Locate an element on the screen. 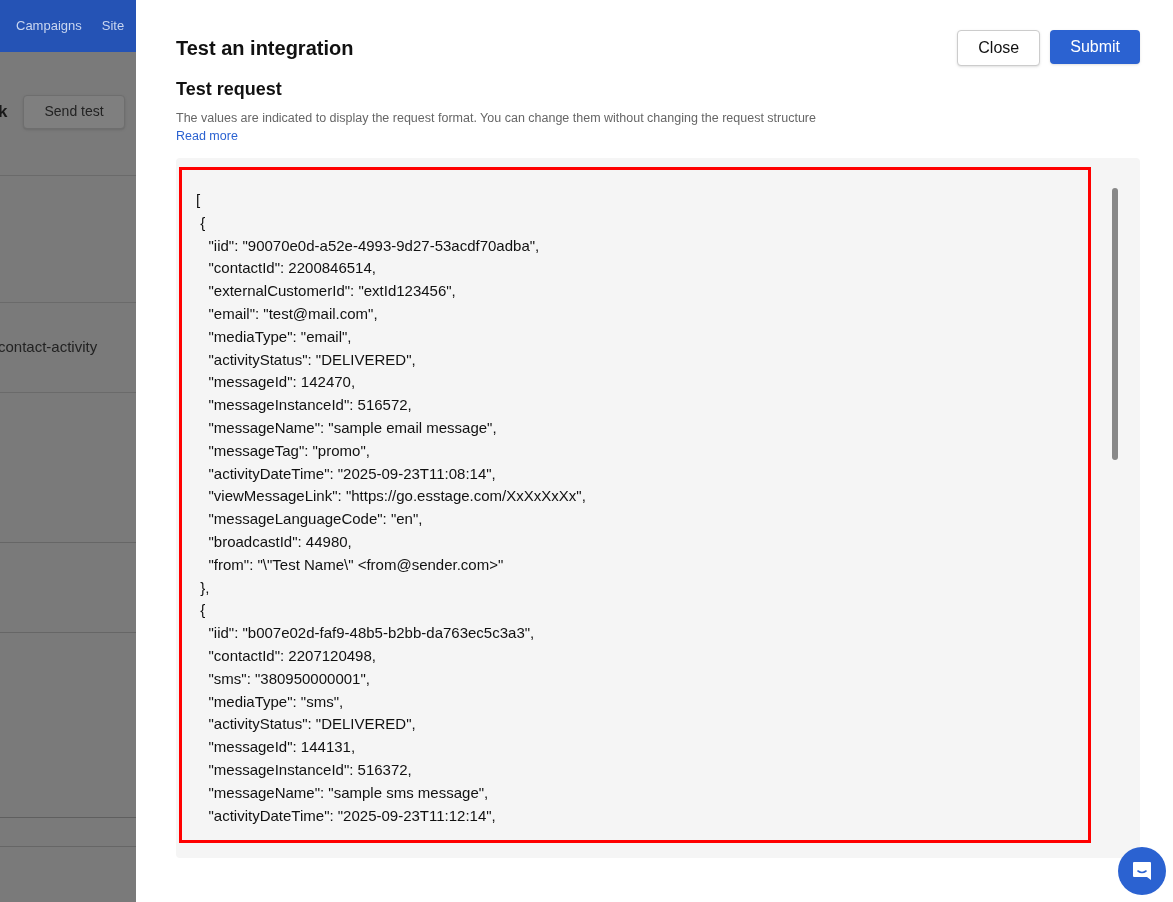  code-line: "iid": "90070e0d-a52e-4993-9d27-53acdf70adba", is located at coordinates (373, 245).